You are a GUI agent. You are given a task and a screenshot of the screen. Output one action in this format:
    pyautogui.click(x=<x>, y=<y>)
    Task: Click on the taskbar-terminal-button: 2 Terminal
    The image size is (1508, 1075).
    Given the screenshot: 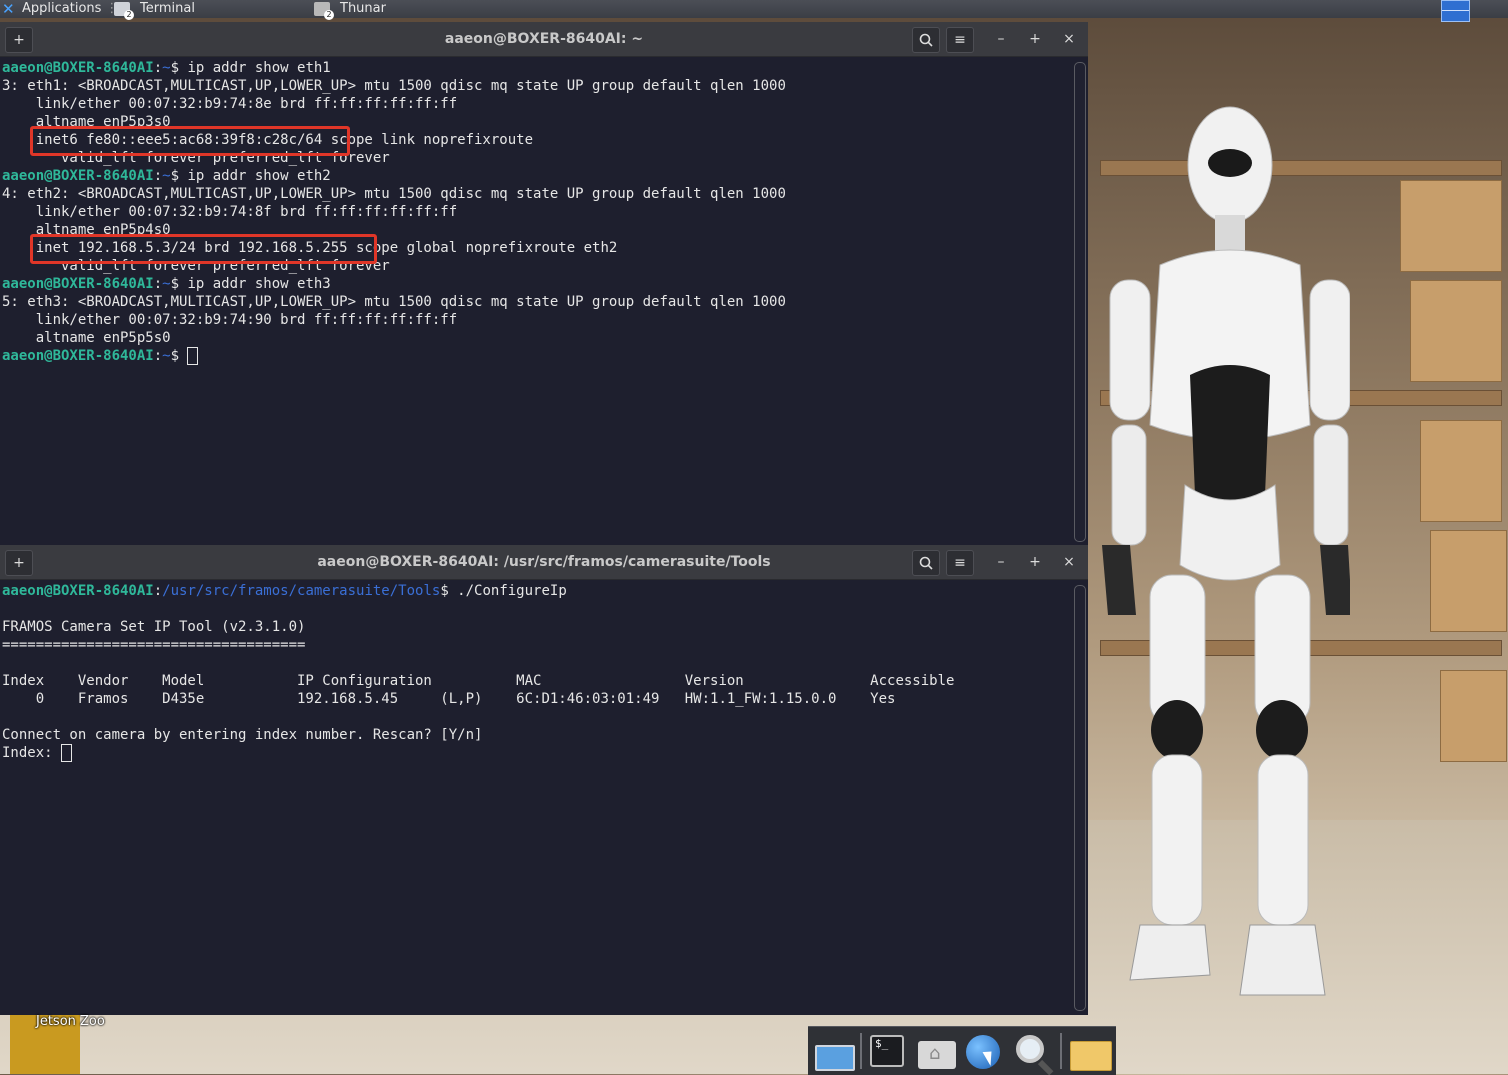 What is the action you would take?
    pyautogui.click(x=154, y=10)
    